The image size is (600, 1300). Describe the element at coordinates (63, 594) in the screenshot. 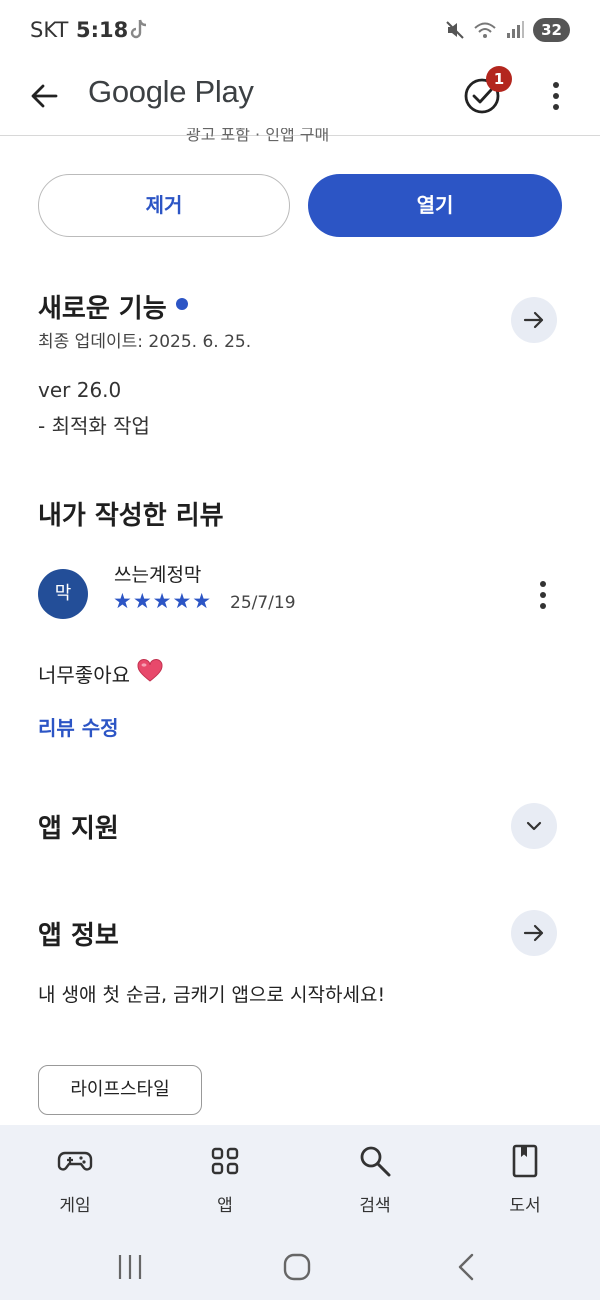

I see `avatar: 막` at that location.